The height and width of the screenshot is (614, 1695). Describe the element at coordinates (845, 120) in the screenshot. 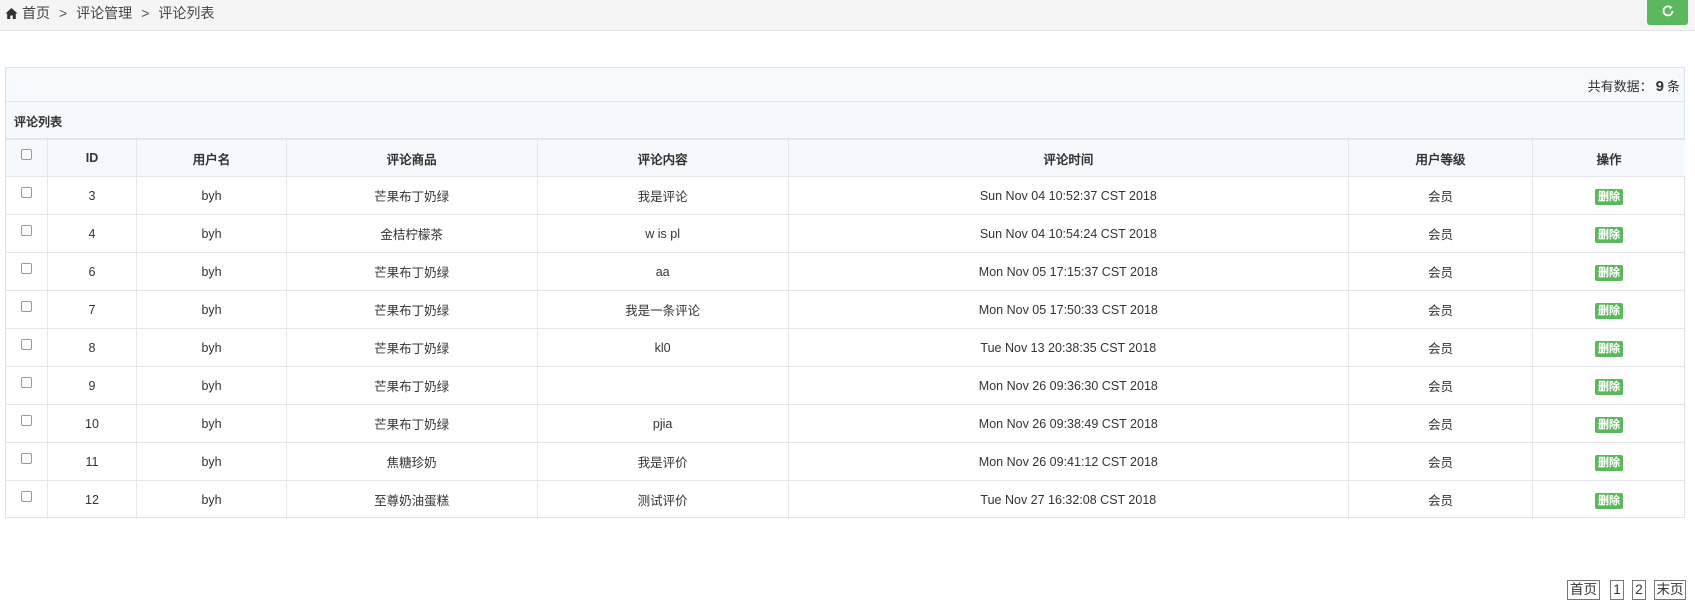

I see `panel-header: 评论列表` at that location.